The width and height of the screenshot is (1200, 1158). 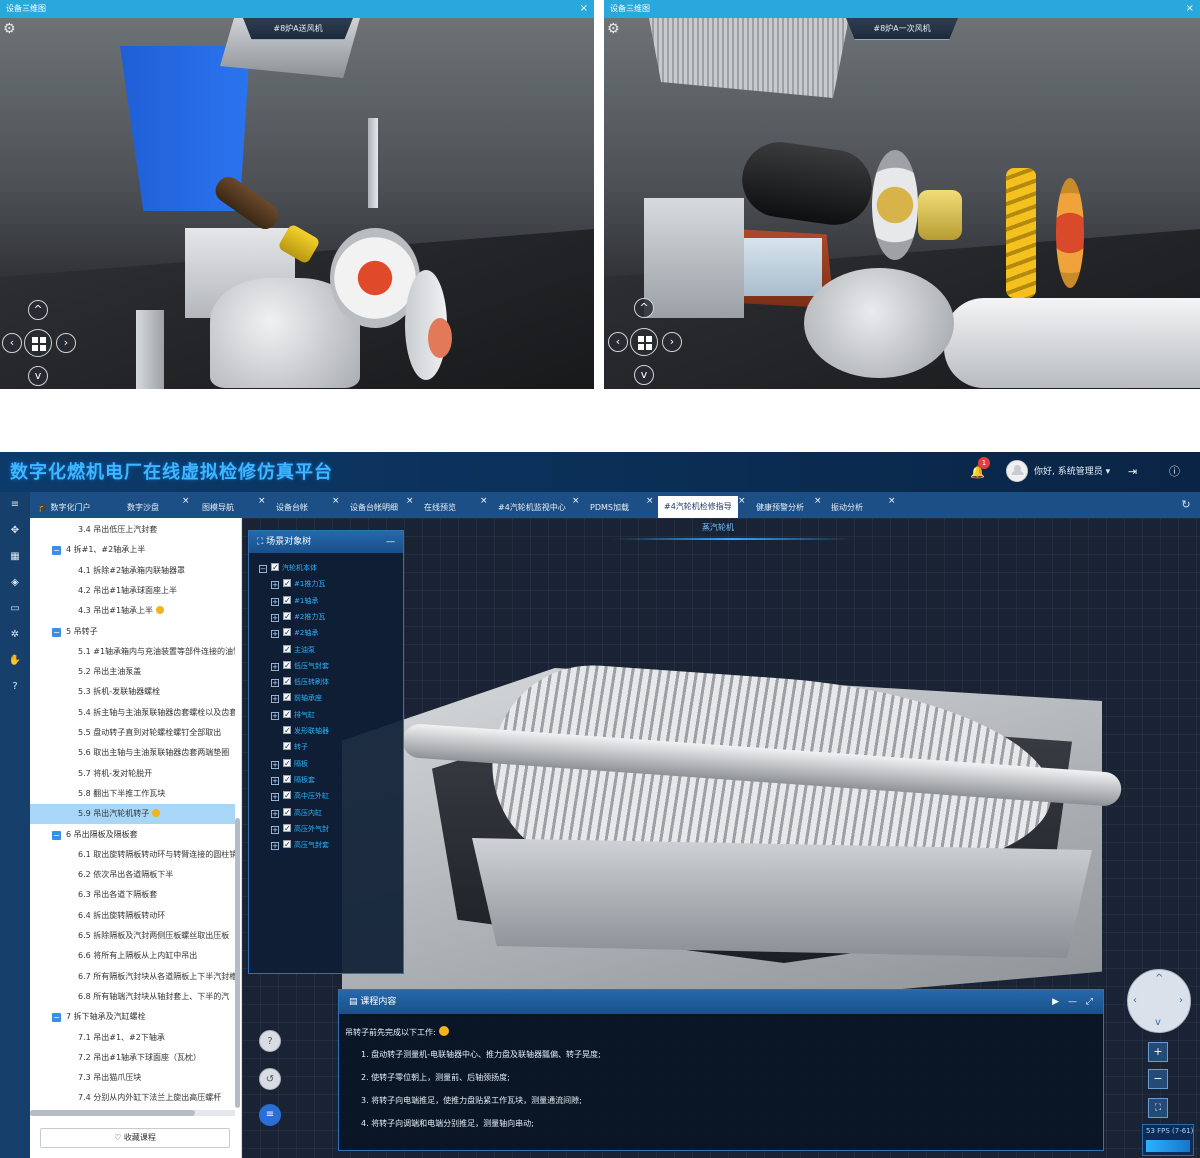 I want to click on course-step: 5.7 将机-发对轮脱开, so click(x=132, y=774).